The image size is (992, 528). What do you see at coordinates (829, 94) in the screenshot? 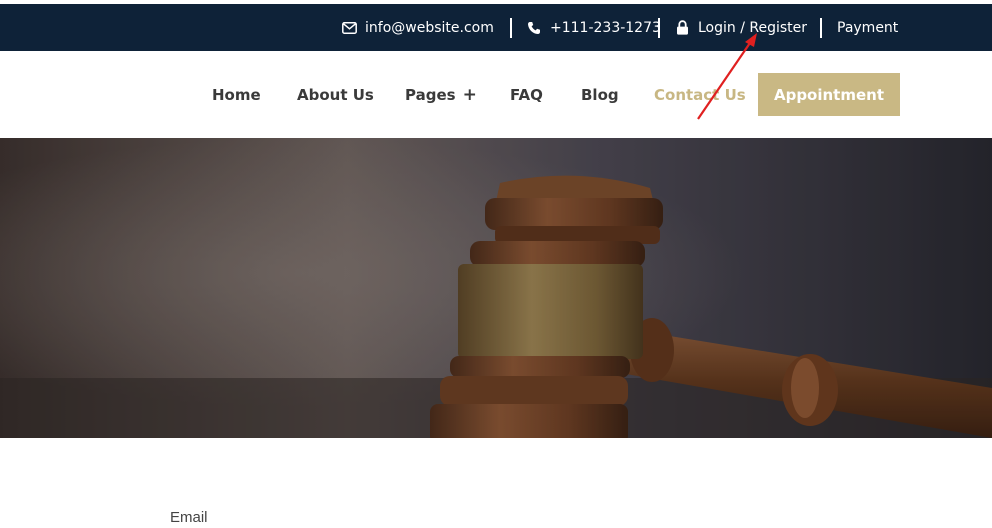
I see `appointment-button: Appointment` at bounding box center [829, 94].